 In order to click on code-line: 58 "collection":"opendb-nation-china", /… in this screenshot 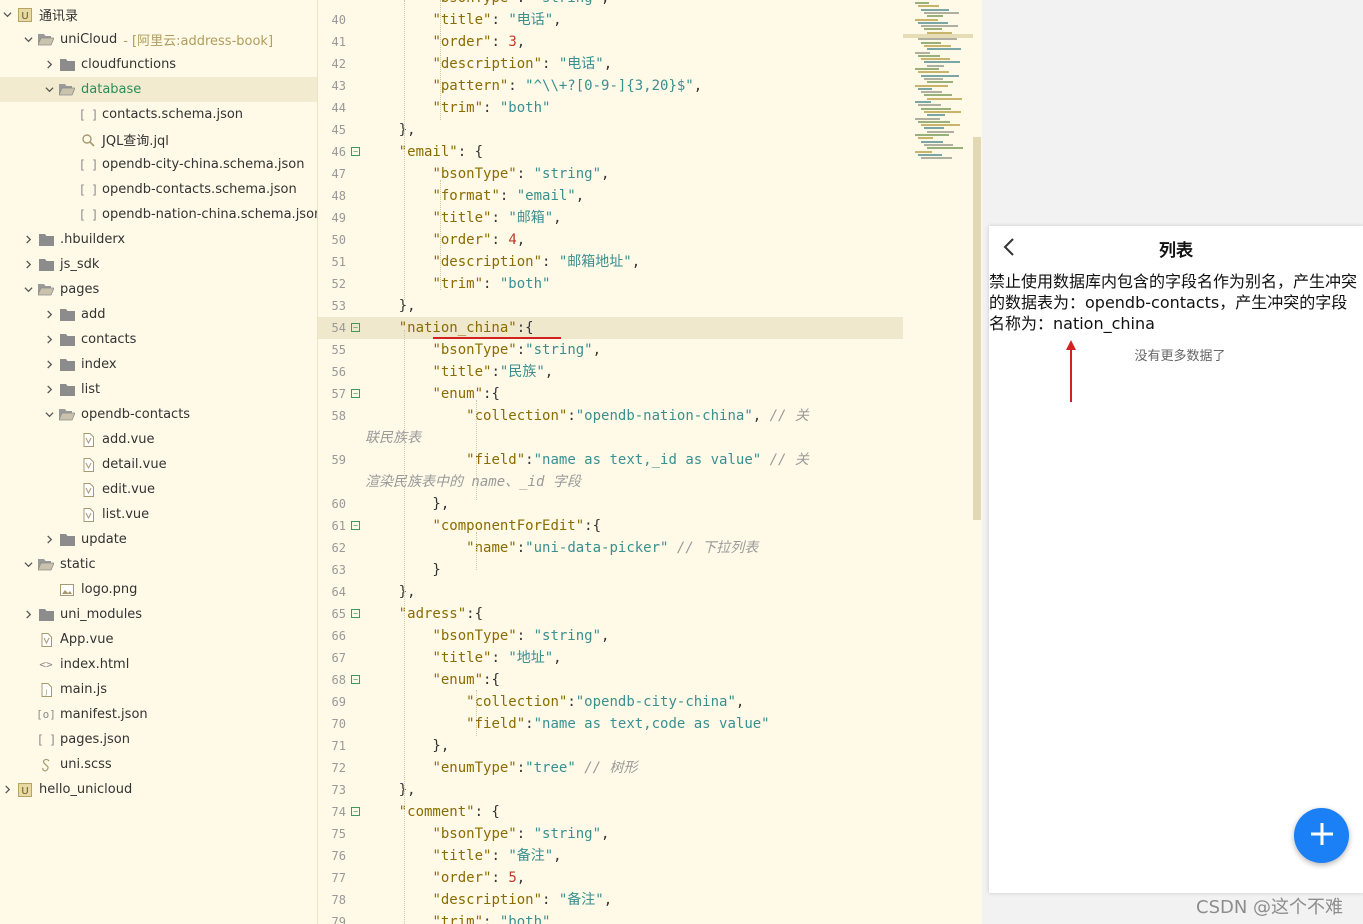, I will do `click(610, 416)`.